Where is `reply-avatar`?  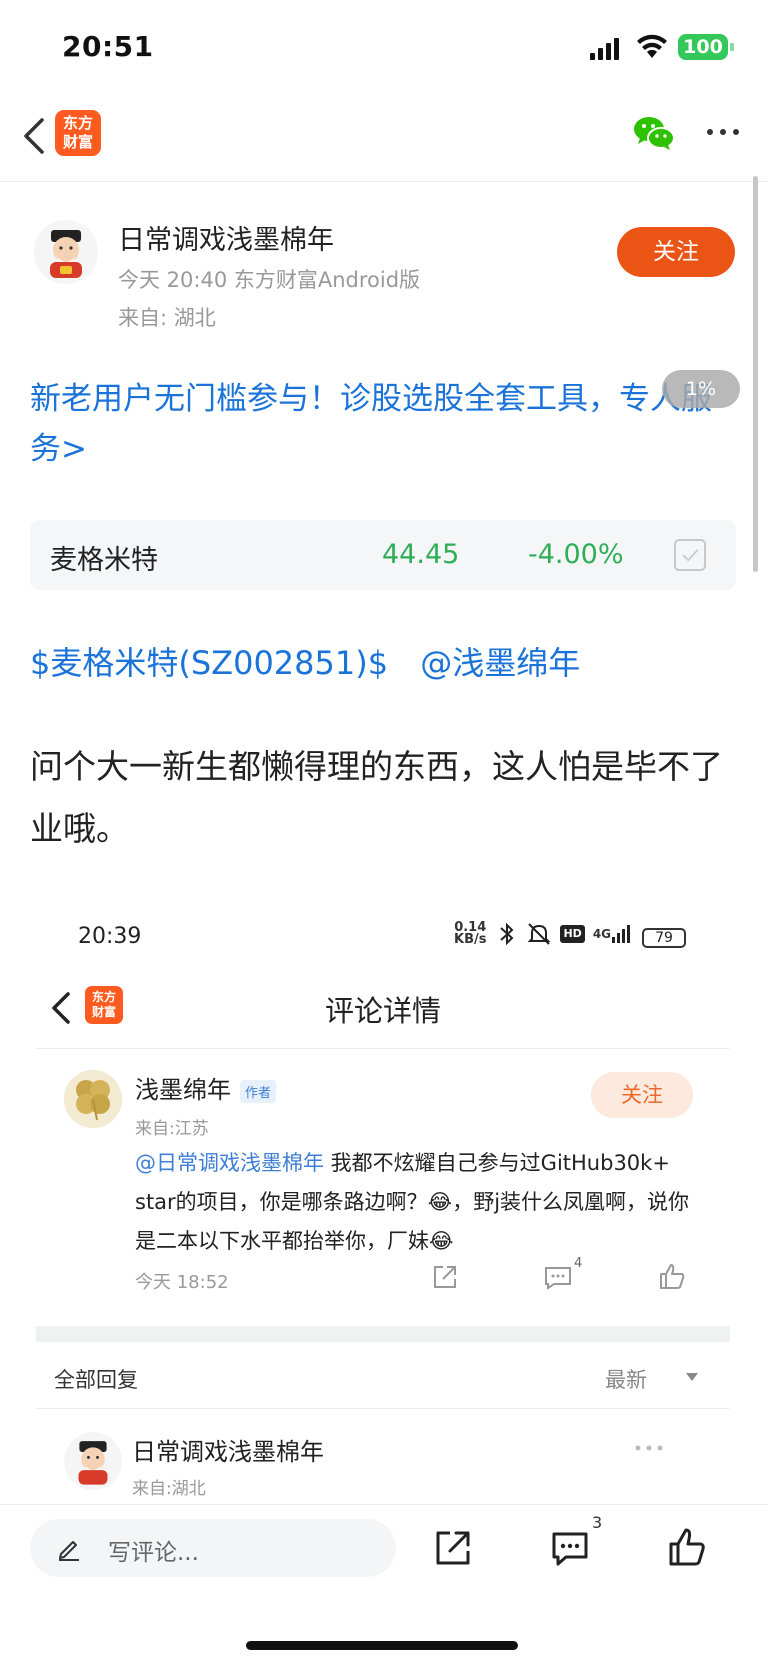
reply-avatar is located at coordinates (93, 1461).